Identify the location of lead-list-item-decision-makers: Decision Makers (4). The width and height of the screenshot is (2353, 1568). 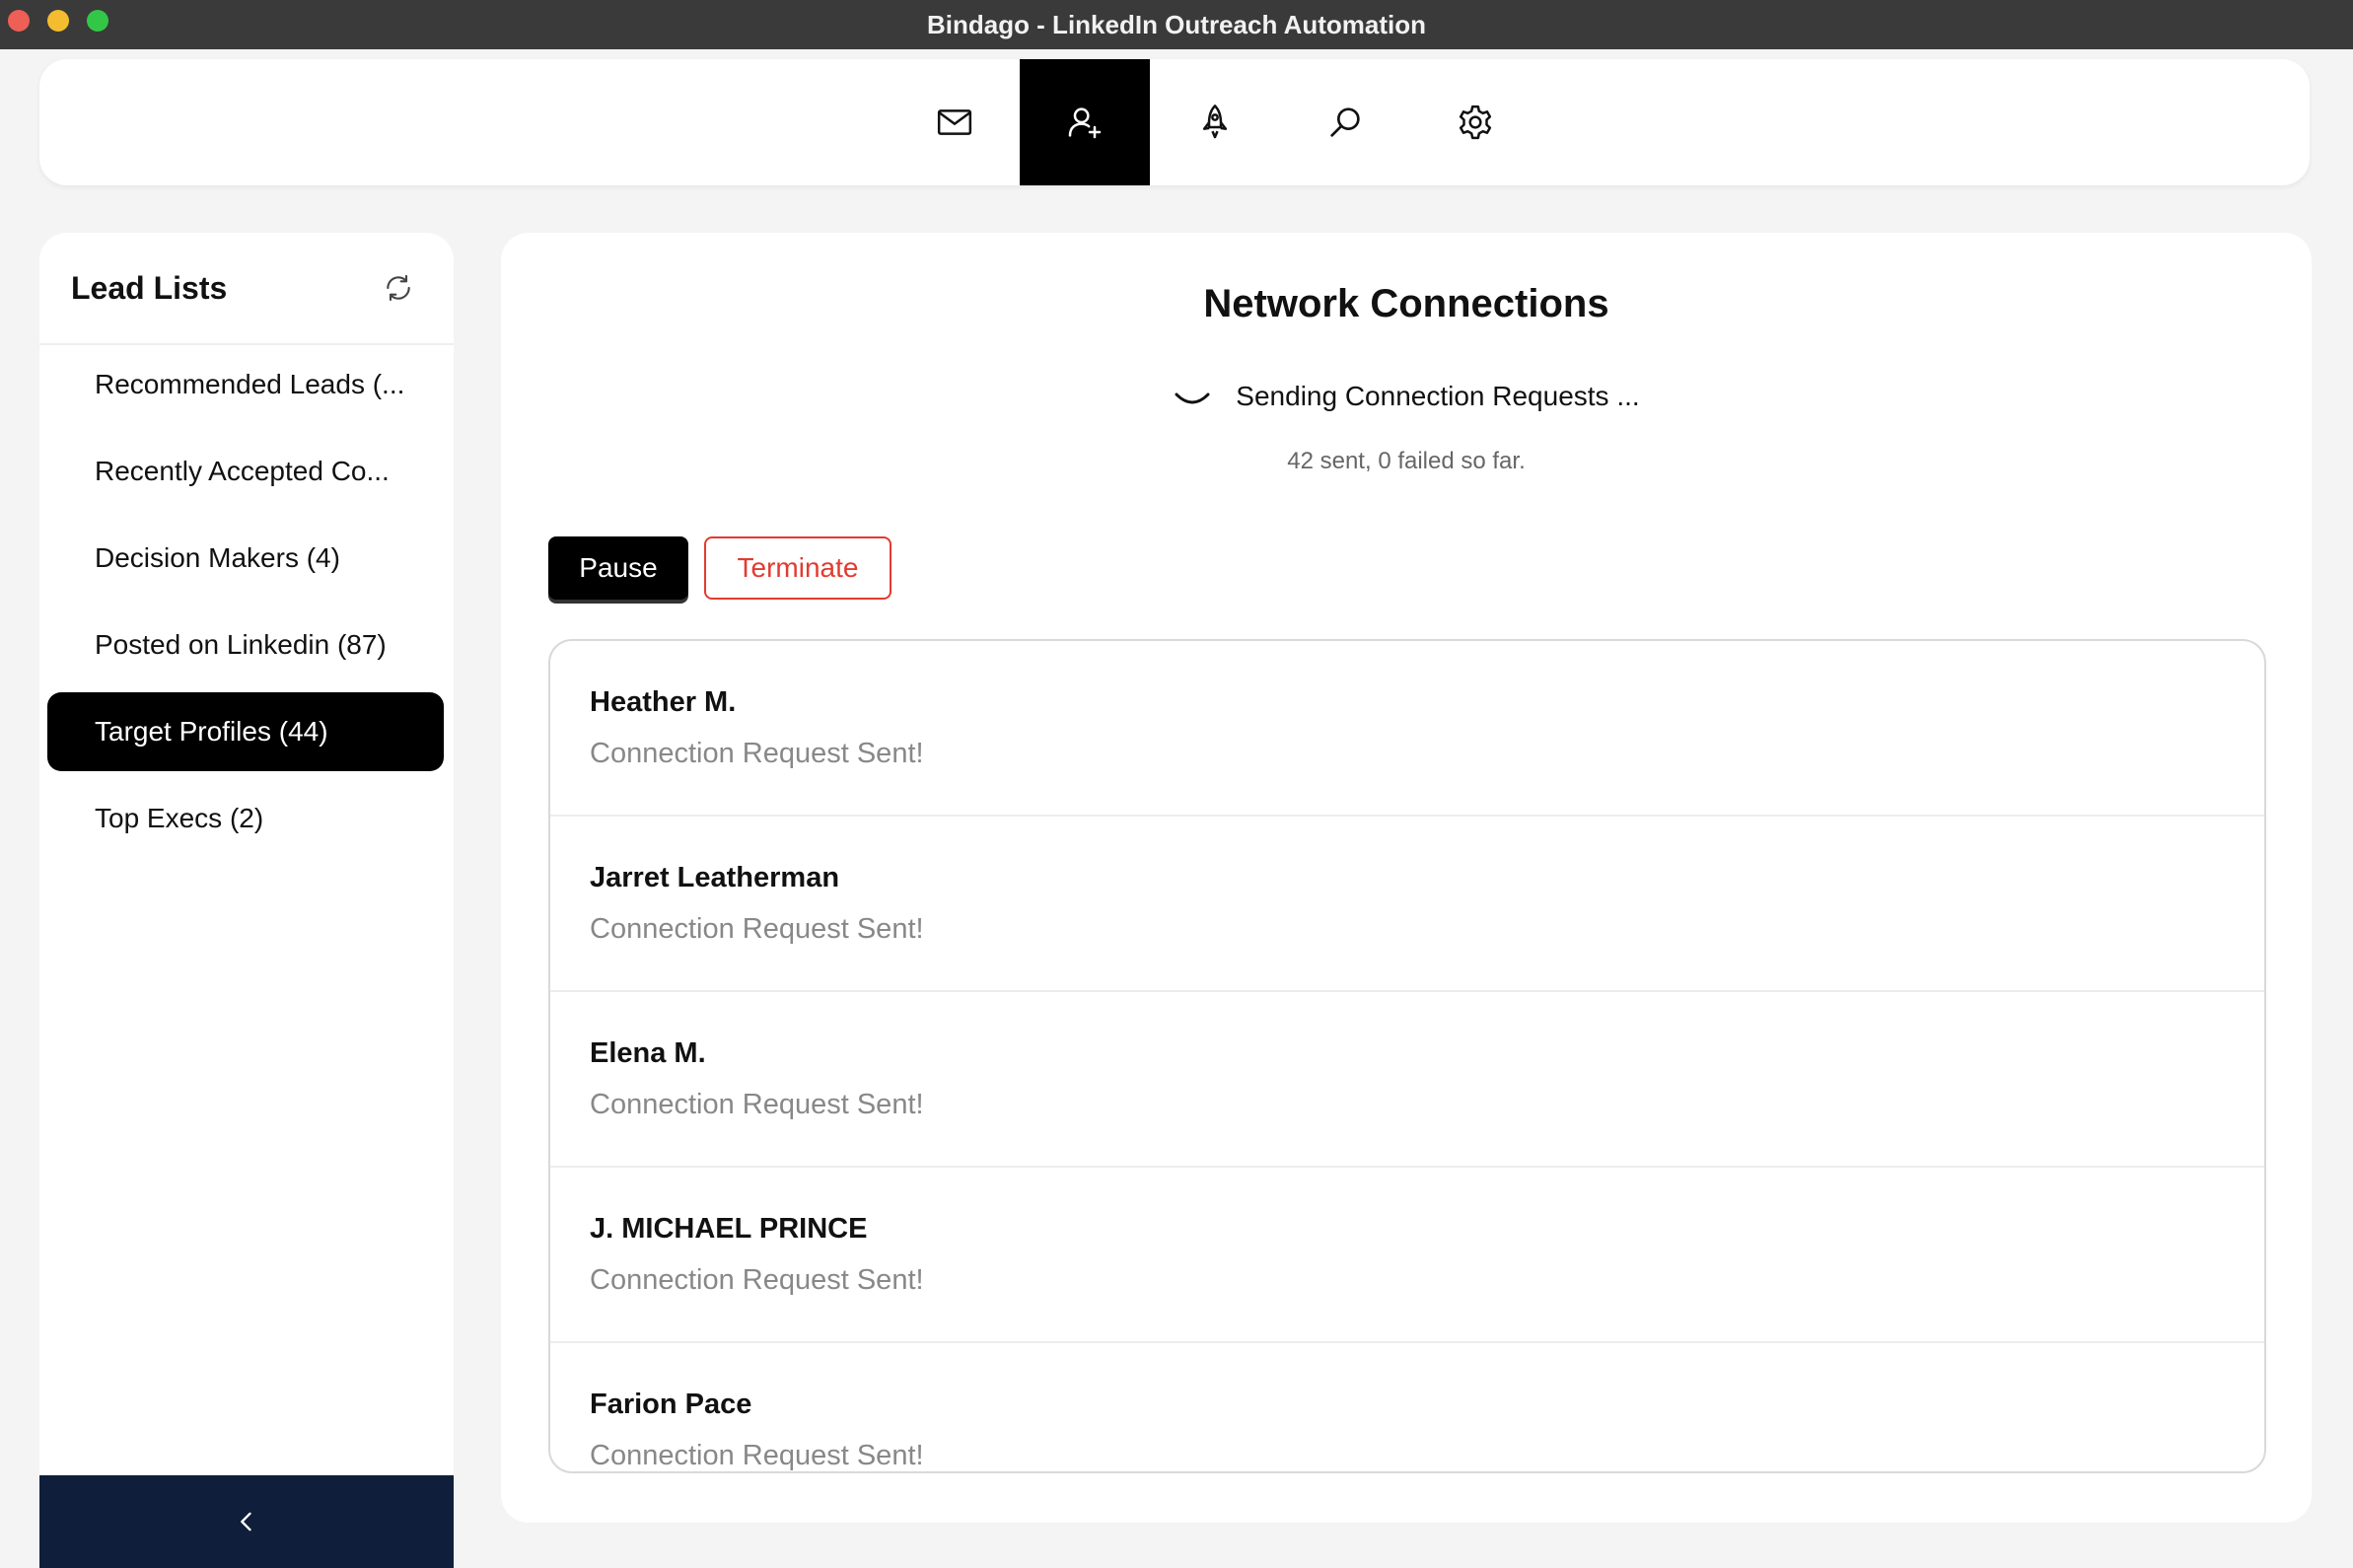
(245, 558).